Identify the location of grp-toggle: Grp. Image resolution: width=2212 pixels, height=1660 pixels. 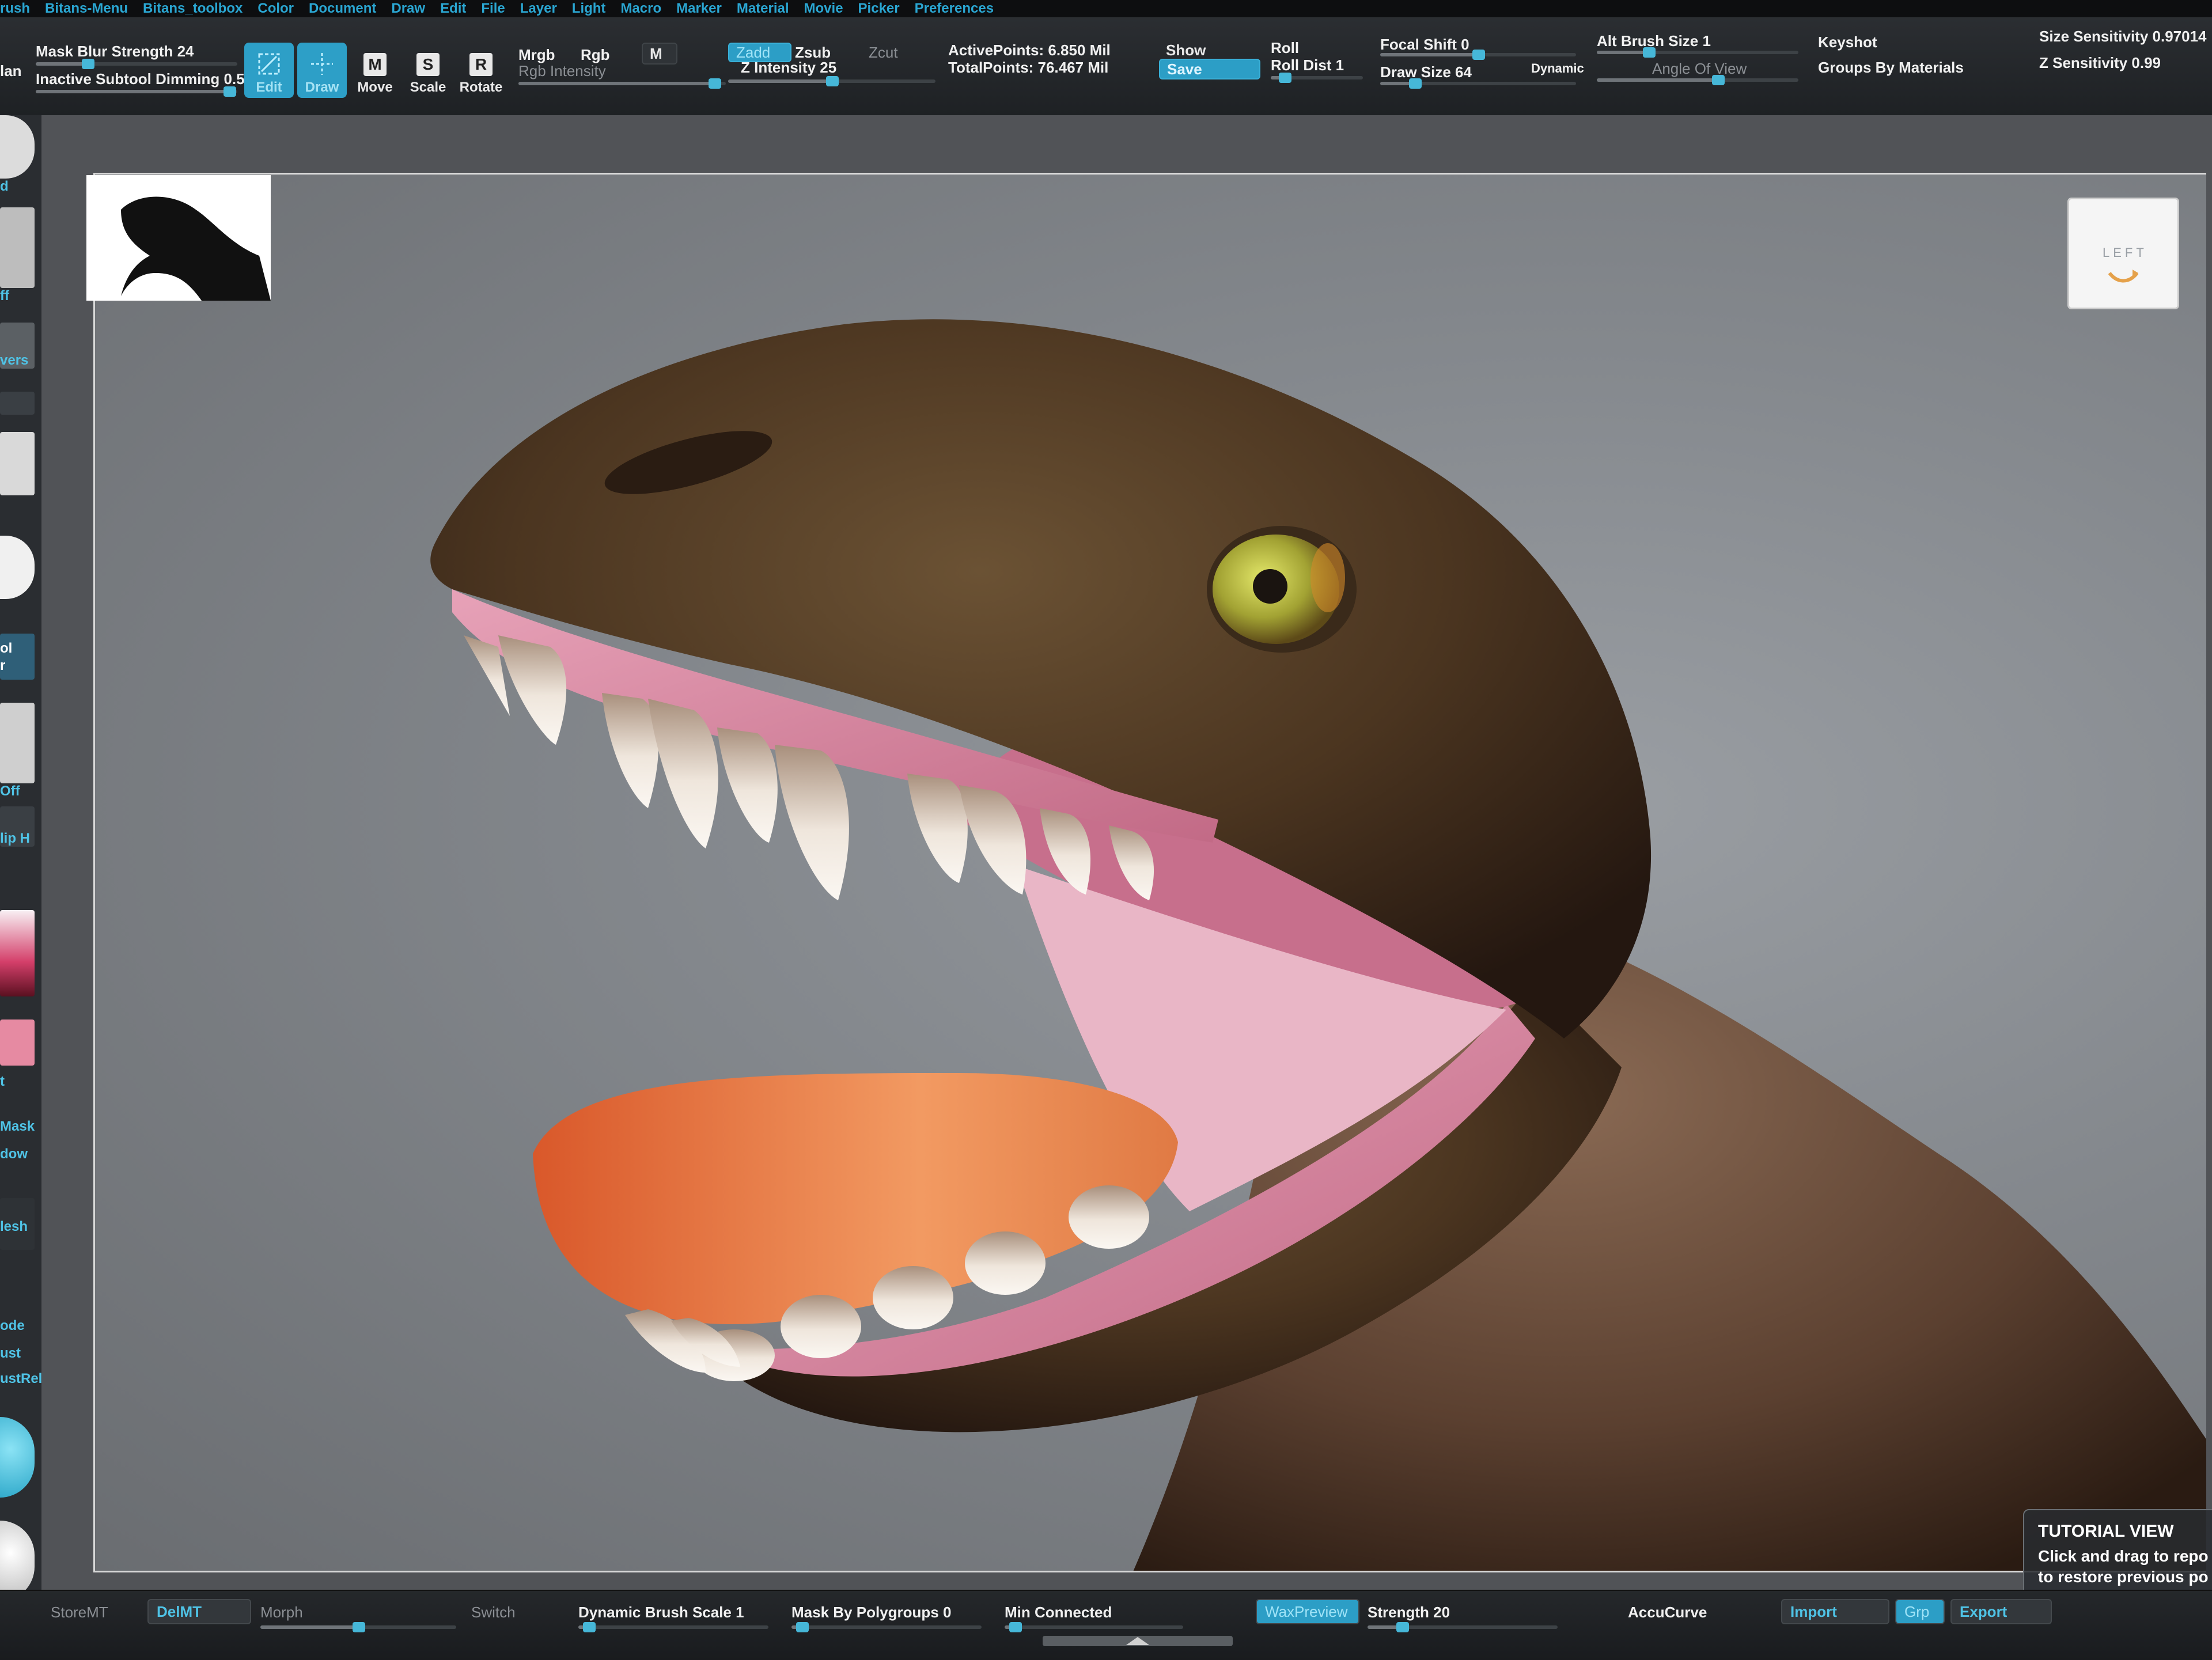
(1920, 1611).